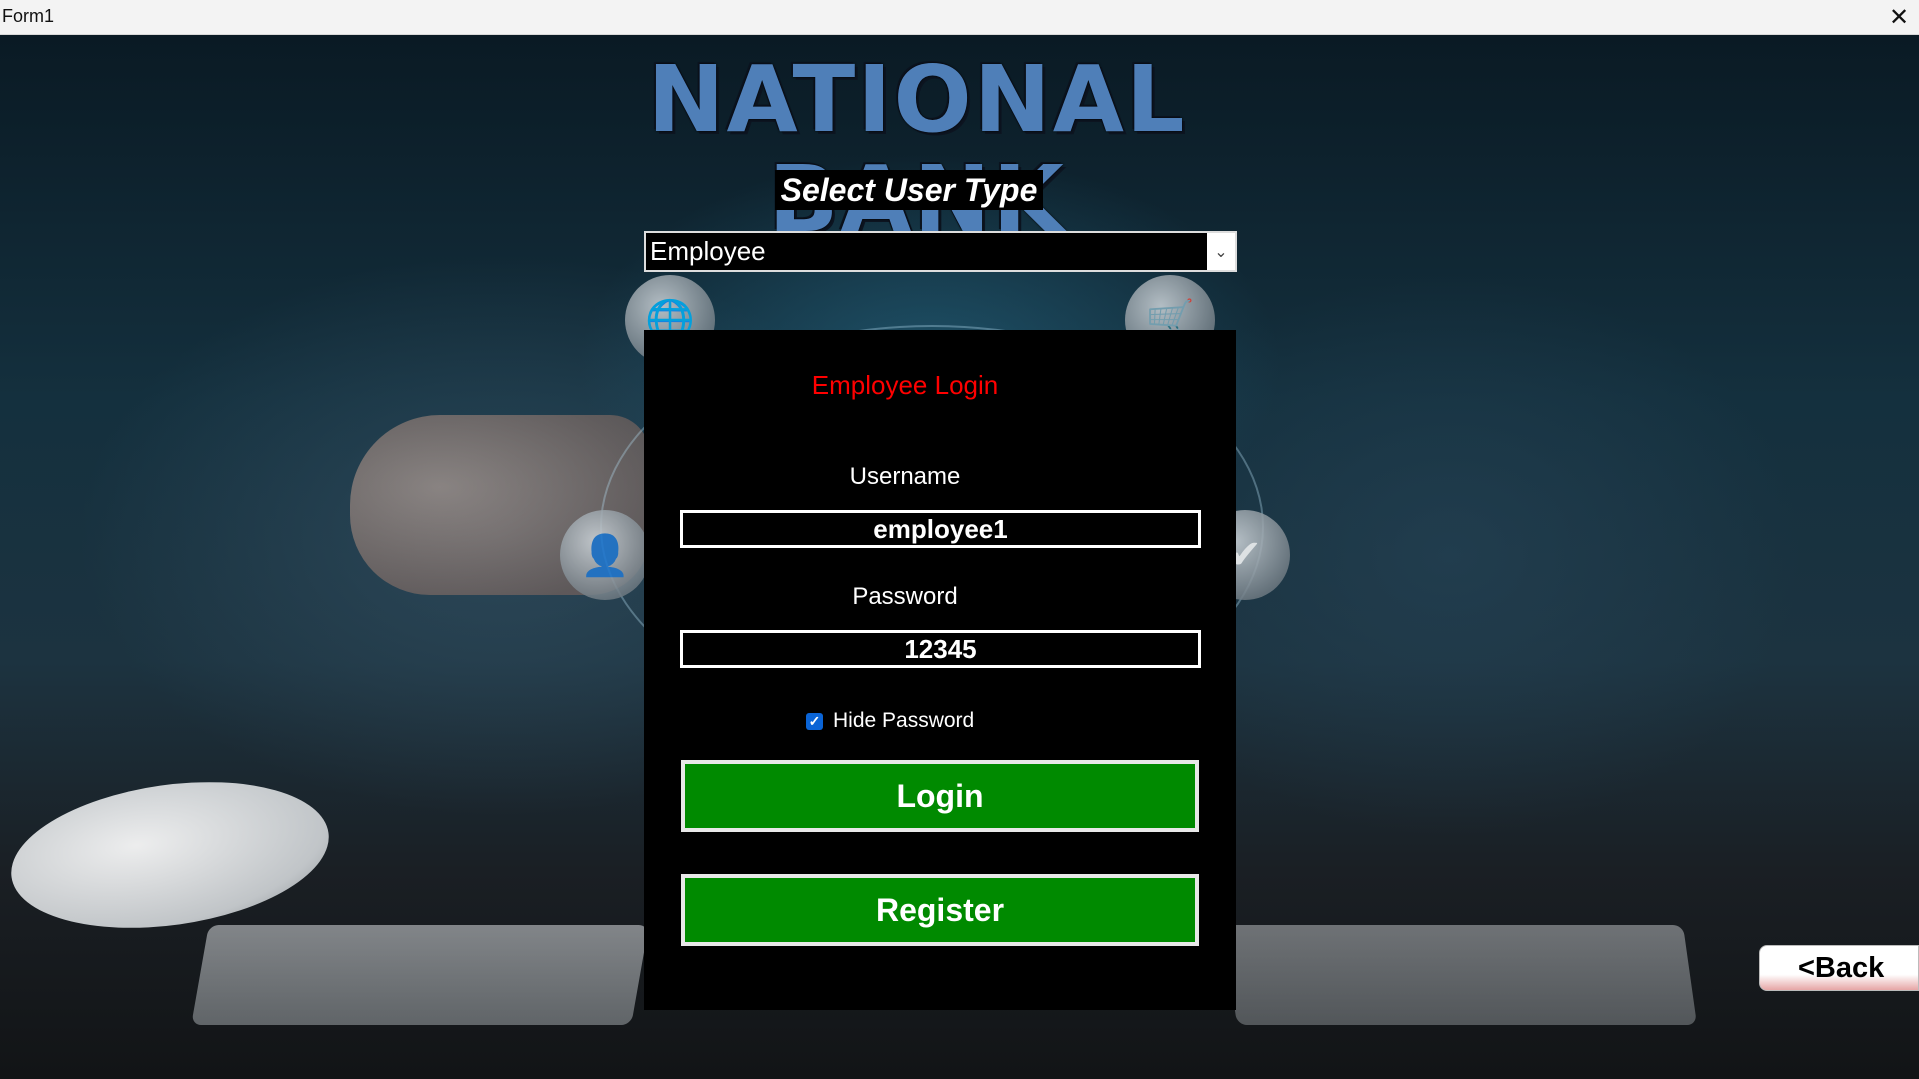  I want to click on select-user-type-label: Select User Type, so click(909, 190).